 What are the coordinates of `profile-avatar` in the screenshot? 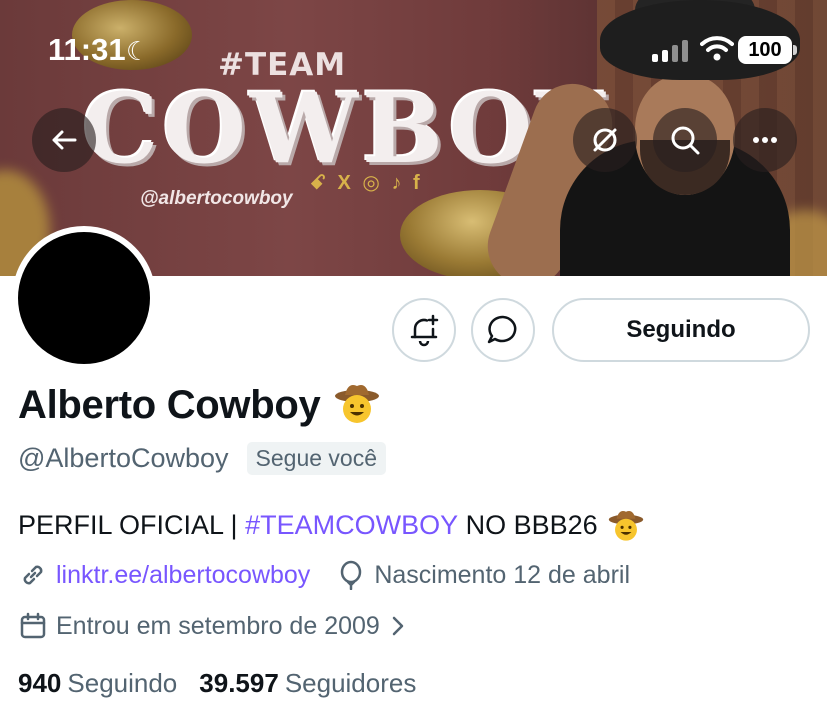 It's located at (84, 298).